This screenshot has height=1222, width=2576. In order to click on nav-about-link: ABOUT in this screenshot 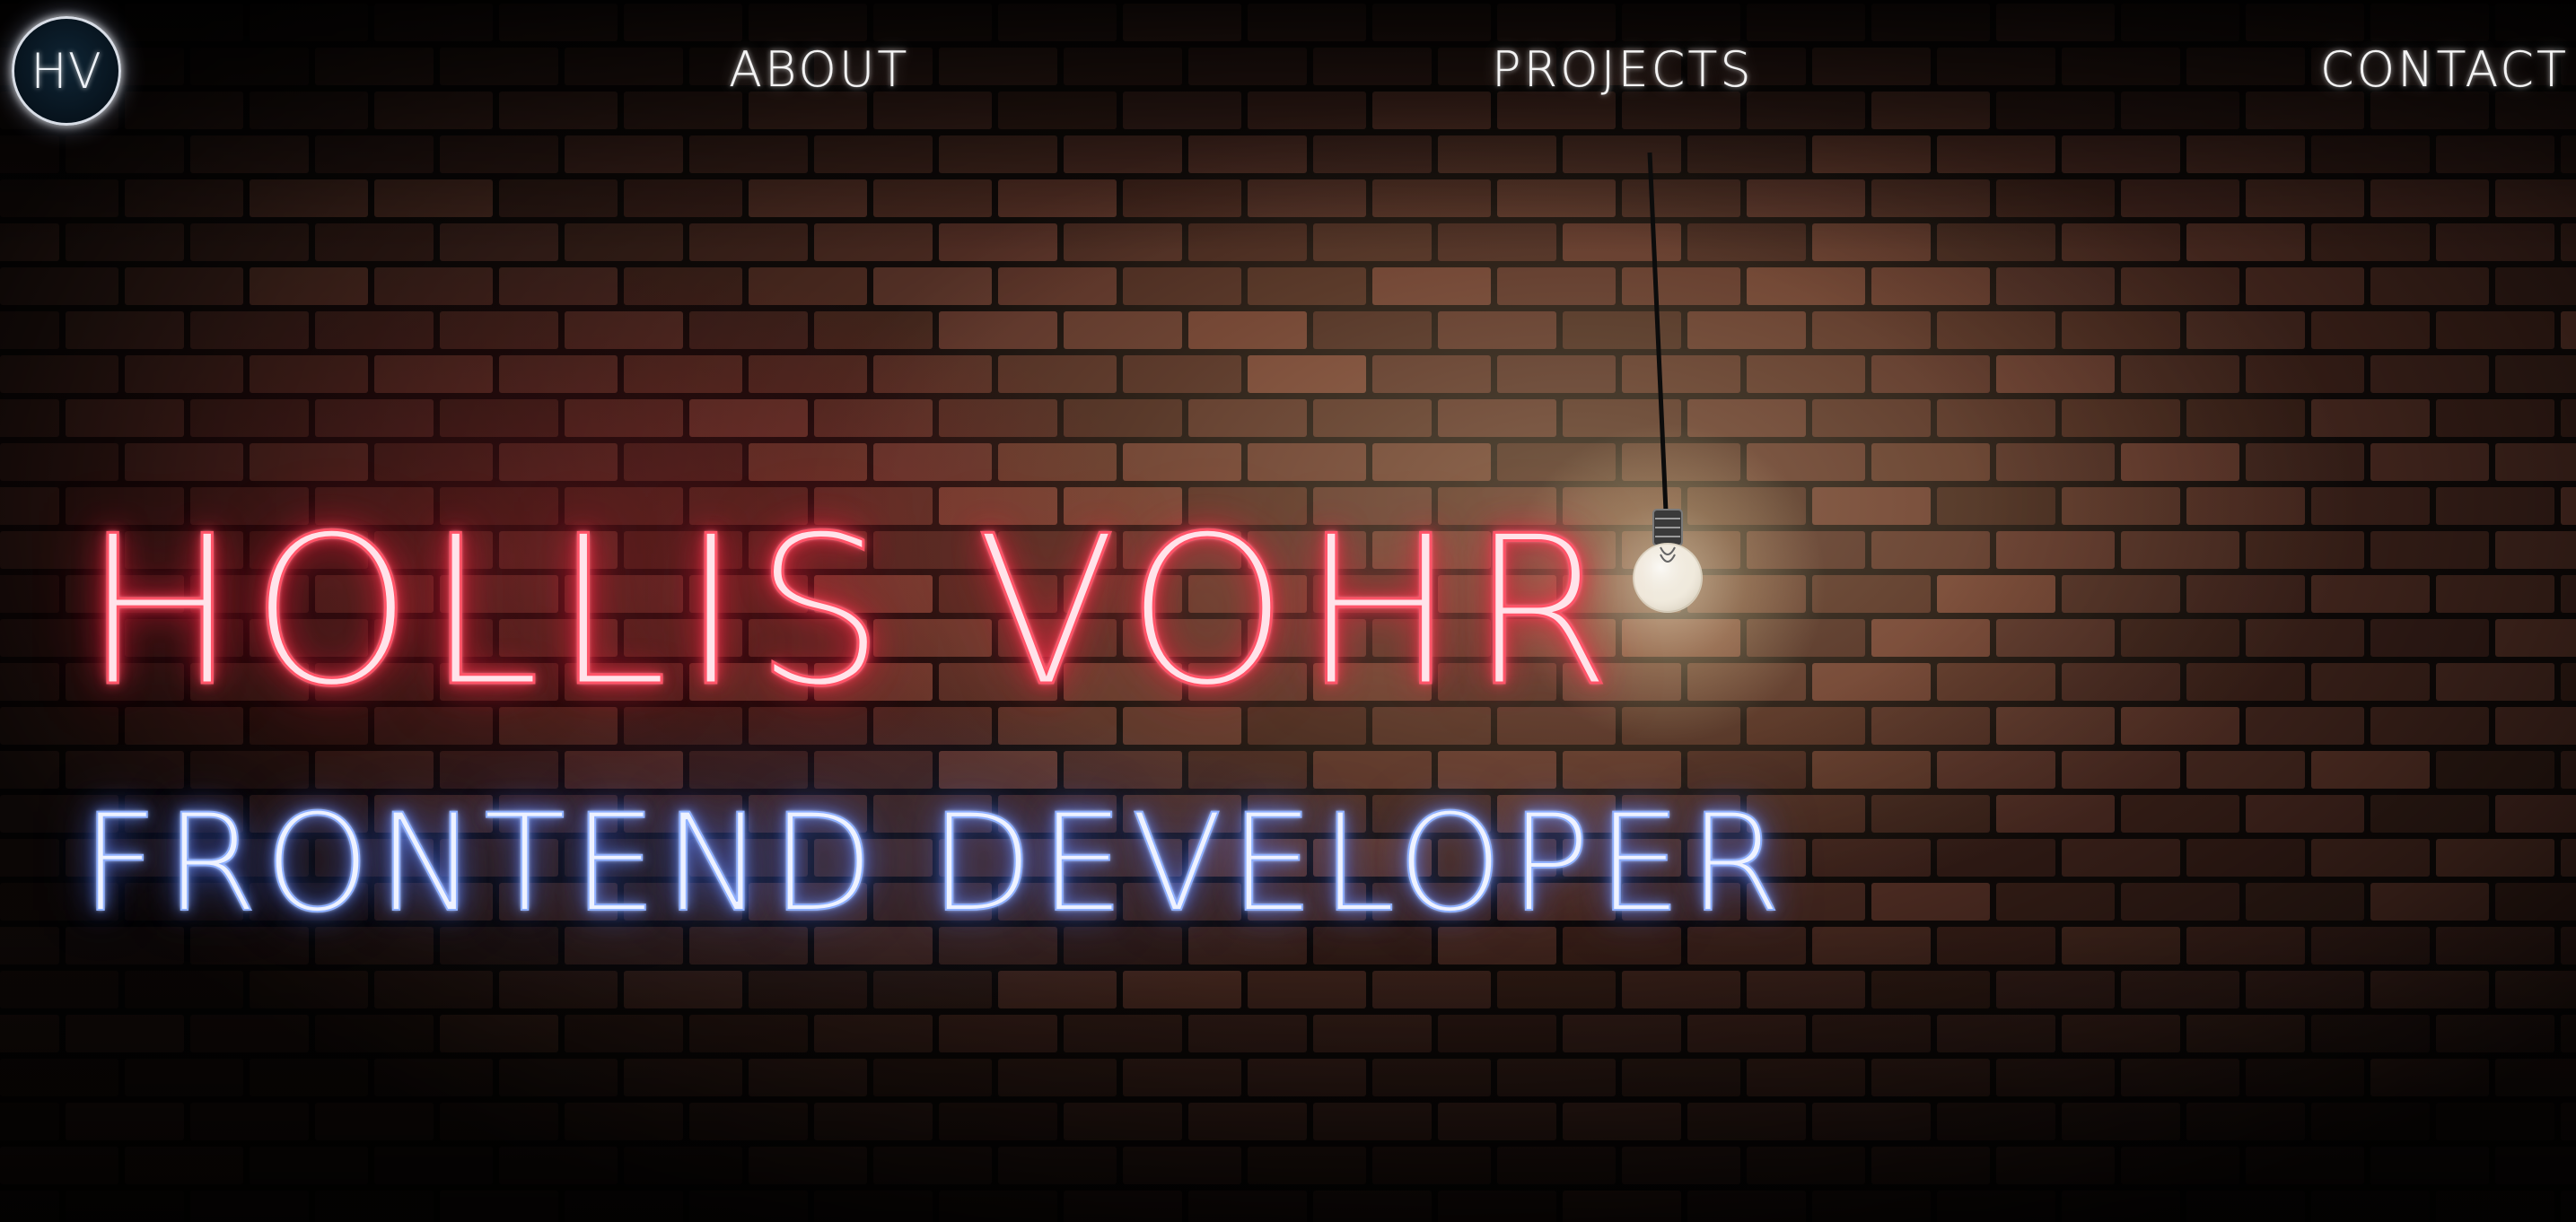, I will do `click(819, 69)`.